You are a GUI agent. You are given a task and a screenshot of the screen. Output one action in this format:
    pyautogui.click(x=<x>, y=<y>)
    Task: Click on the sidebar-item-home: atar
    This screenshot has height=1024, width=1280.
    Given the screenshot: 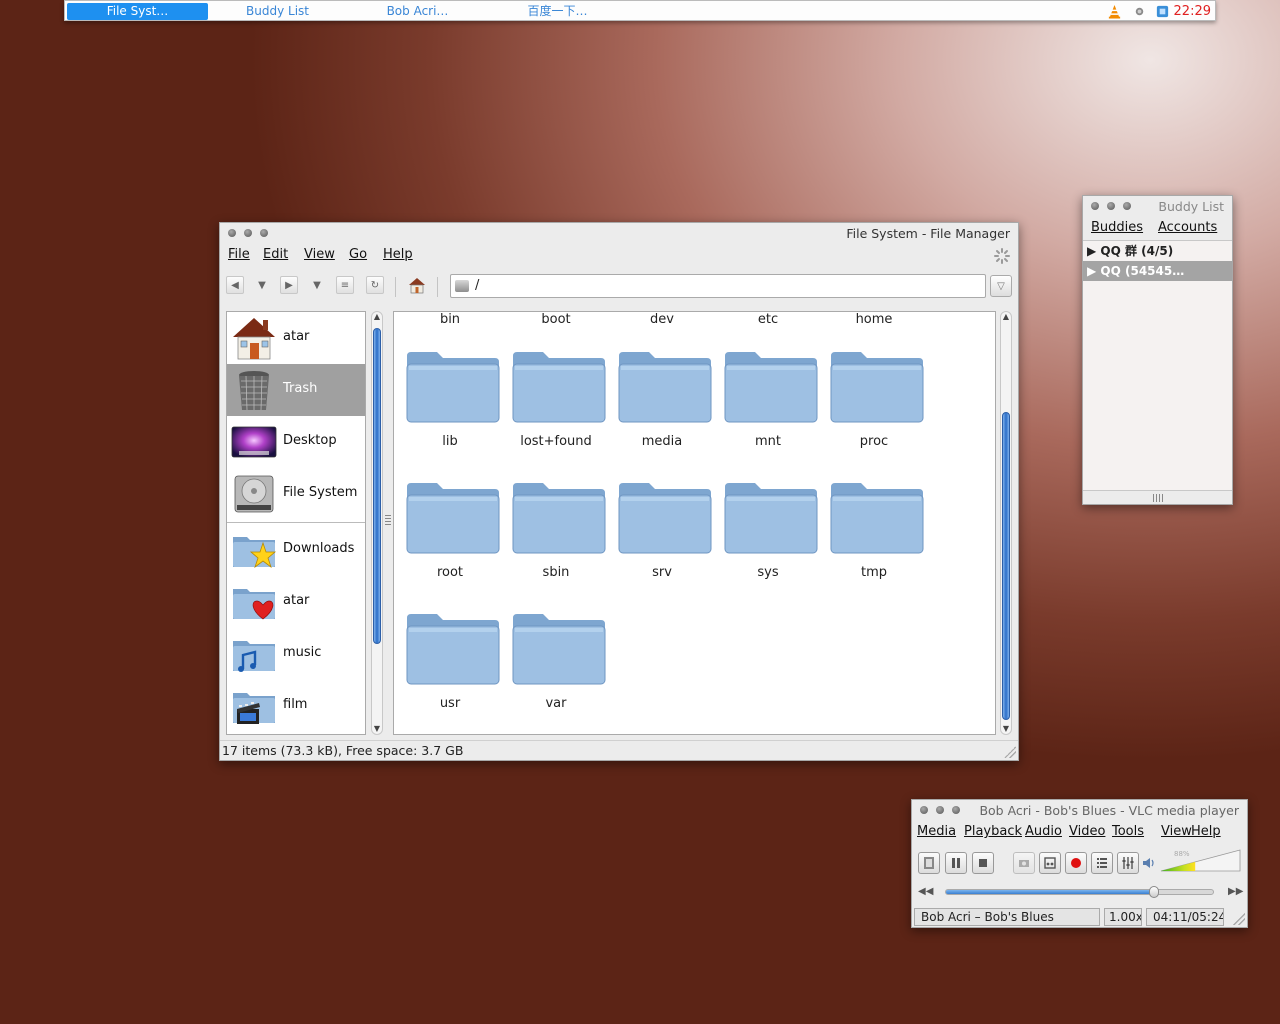 What is the action you would take?
    pyautogui.click(x=296, y=338)
    